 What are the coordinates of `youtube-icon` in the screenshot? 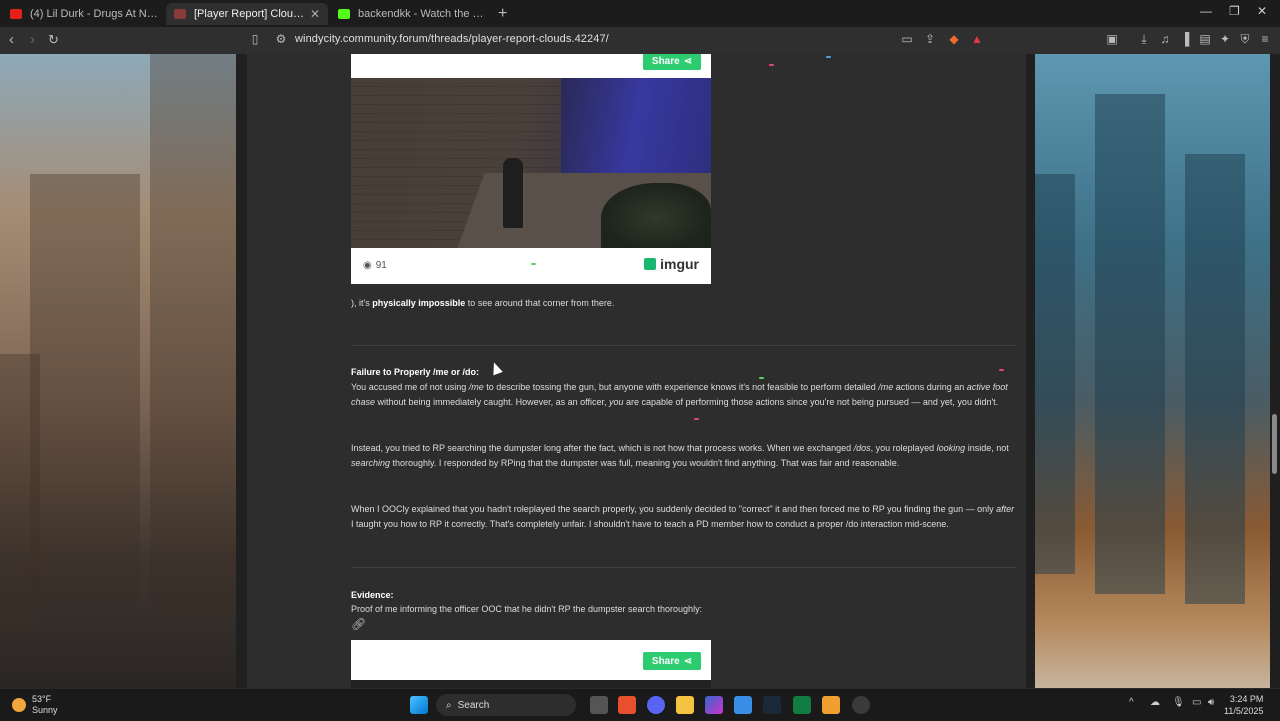 It's located at (16, 14).